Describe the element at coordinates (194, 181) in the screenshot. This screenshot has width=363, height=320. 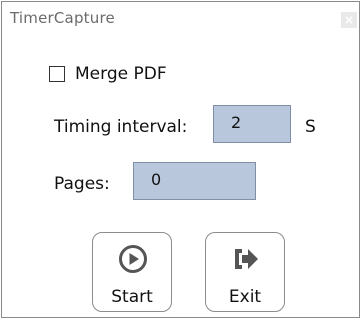
I see `pages-input: 0` at that location.